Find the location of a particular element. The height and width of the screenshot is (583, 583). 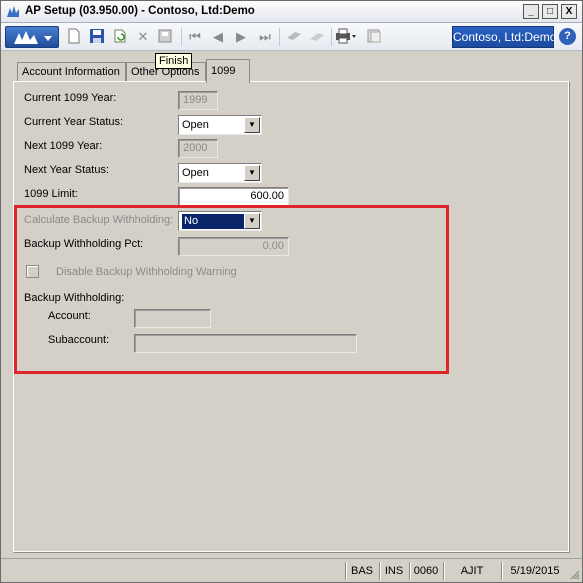

notes-icon is located at coordinates (374, 37).